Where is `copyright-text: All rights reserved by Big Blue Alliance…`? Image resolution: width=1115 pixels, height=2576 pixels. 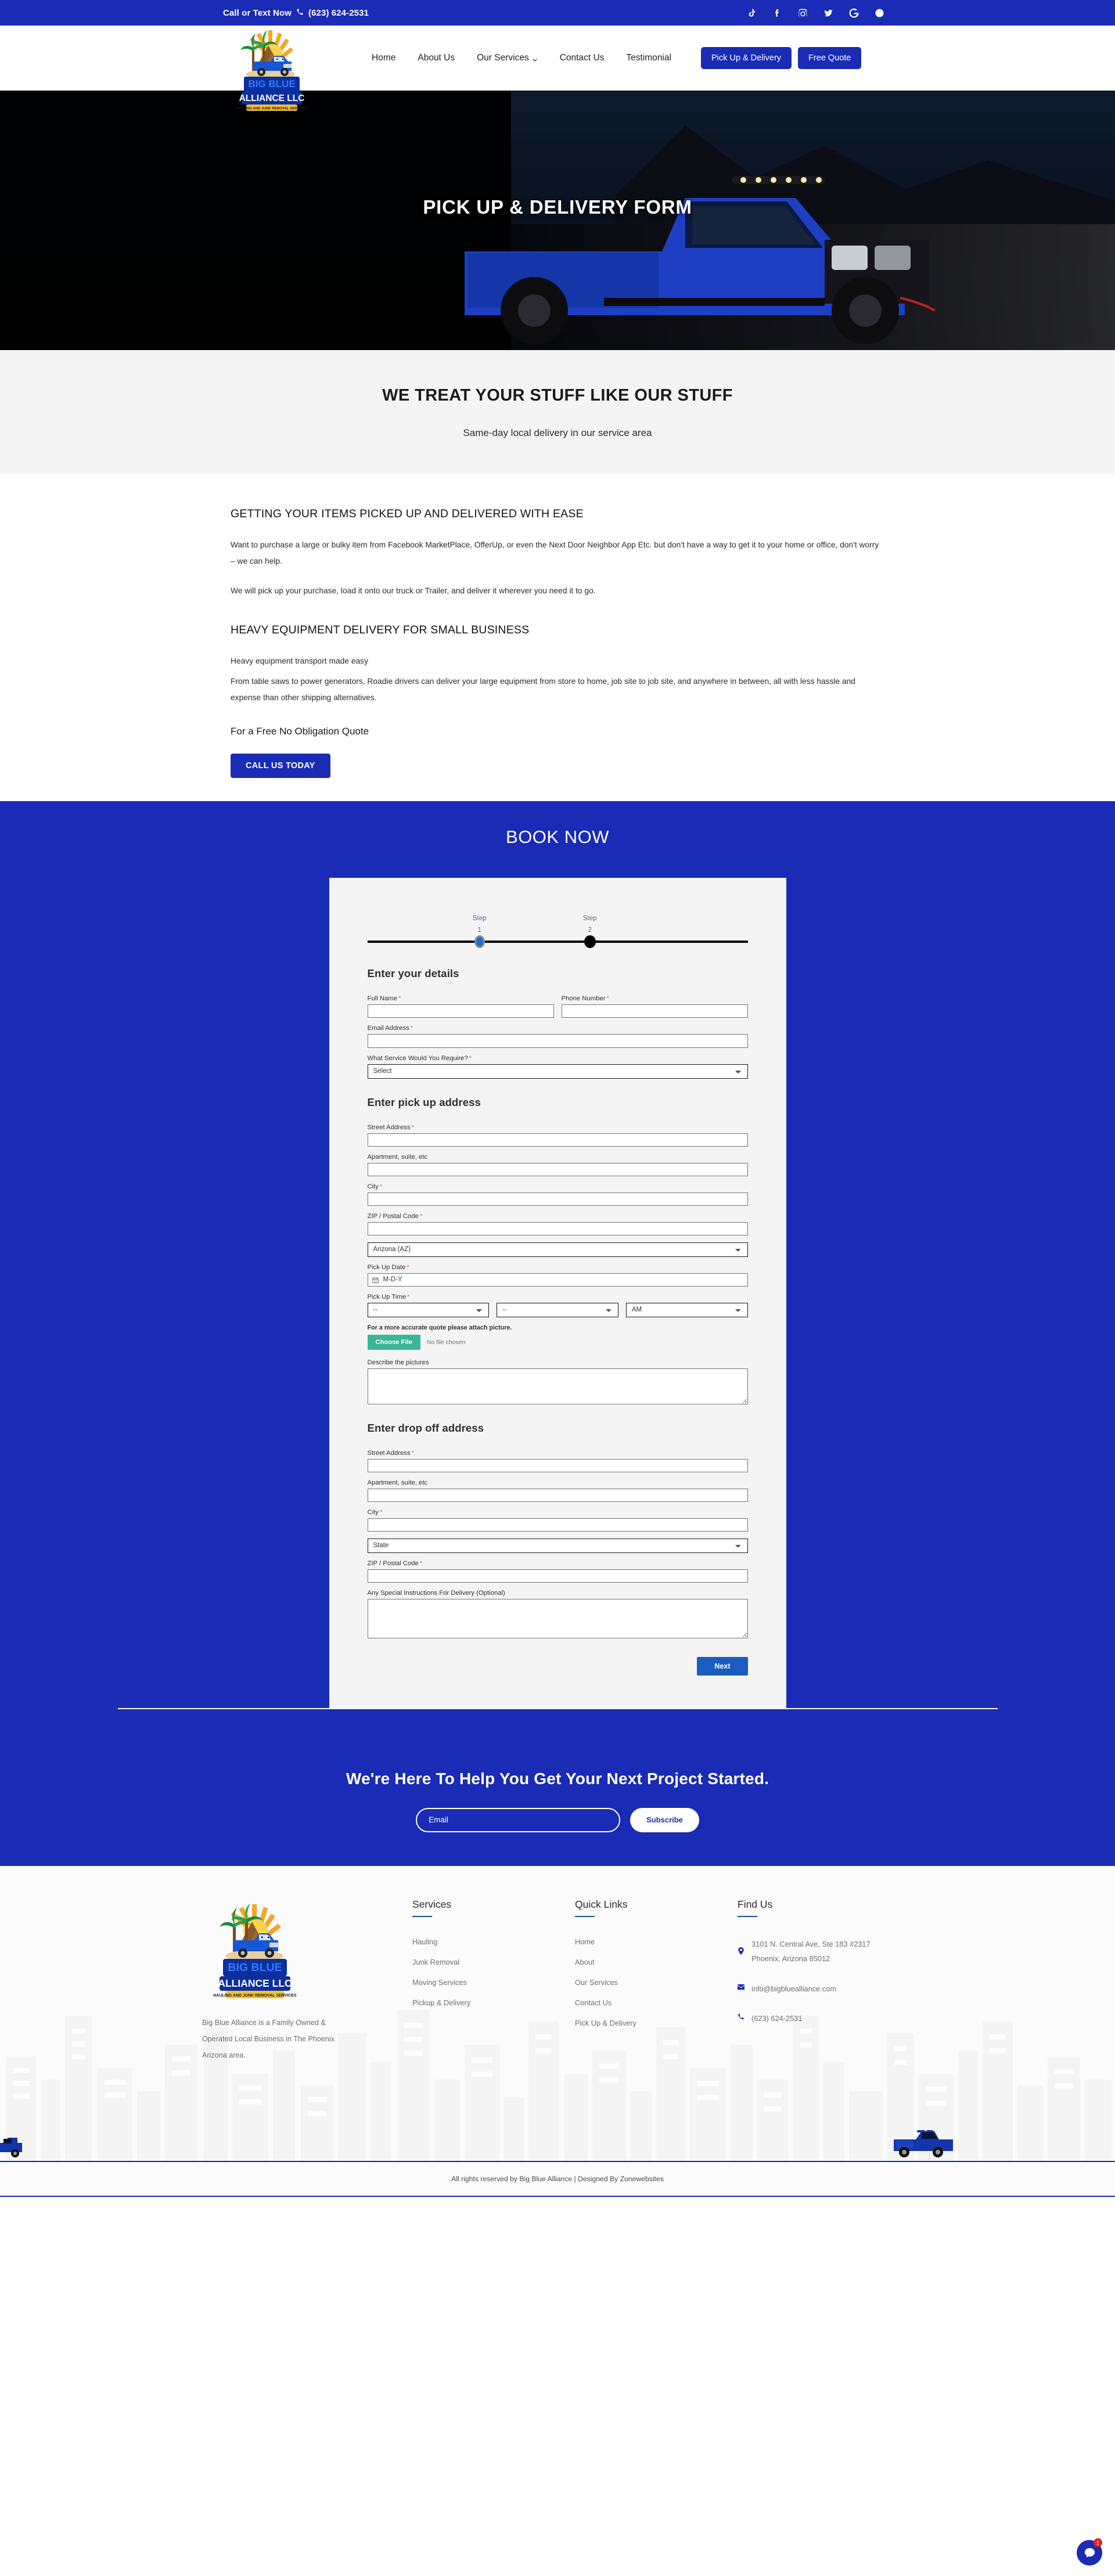
copyright-text: All rights reserved by Big Blue Alliance… is located at coordinates (557, 2178).